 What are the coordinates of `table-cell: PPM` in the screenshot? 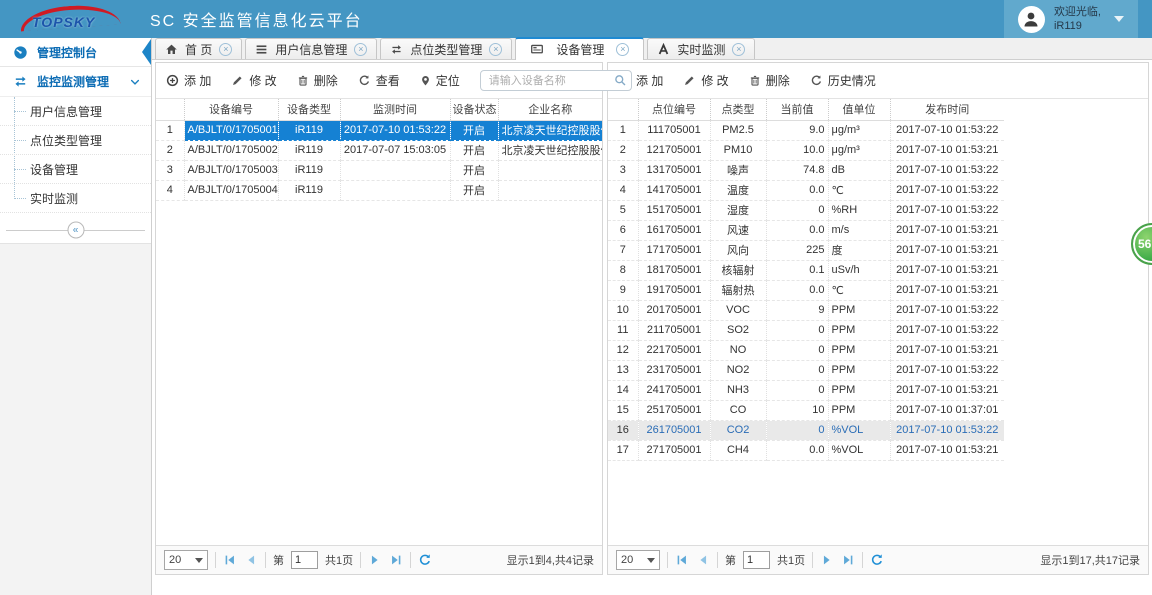 It's located at (859, 350).